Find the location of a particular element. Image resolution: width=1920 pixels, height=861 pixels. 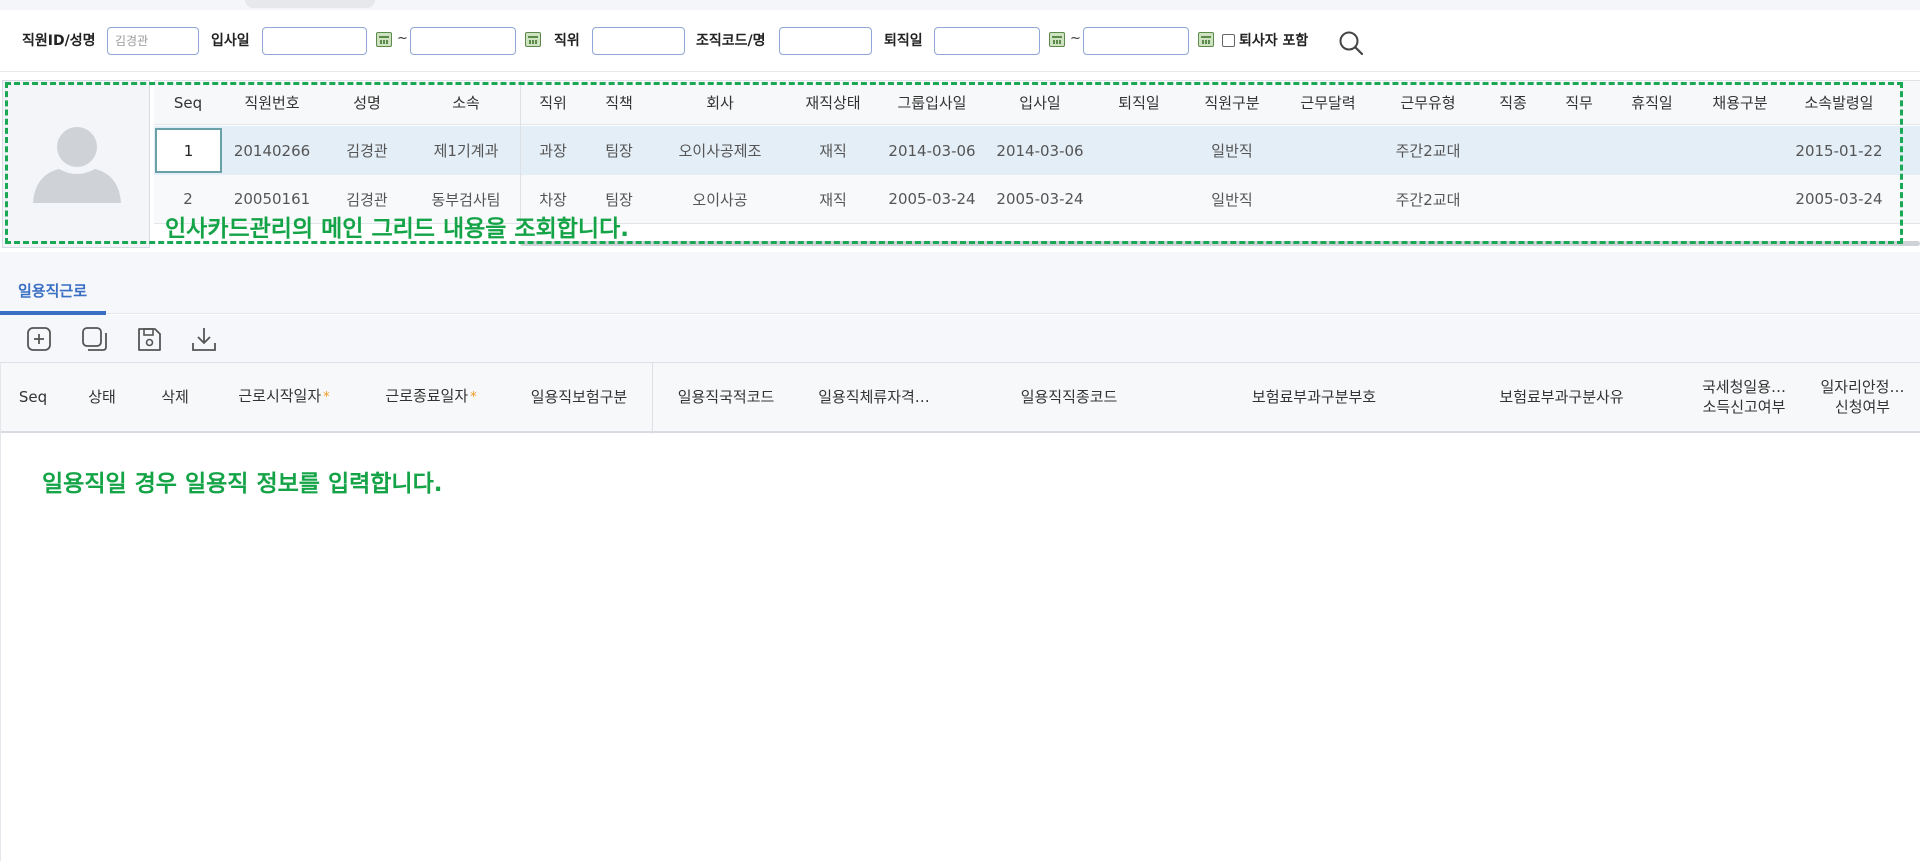

hire-date-to-input is located at coordinates (463, 41).